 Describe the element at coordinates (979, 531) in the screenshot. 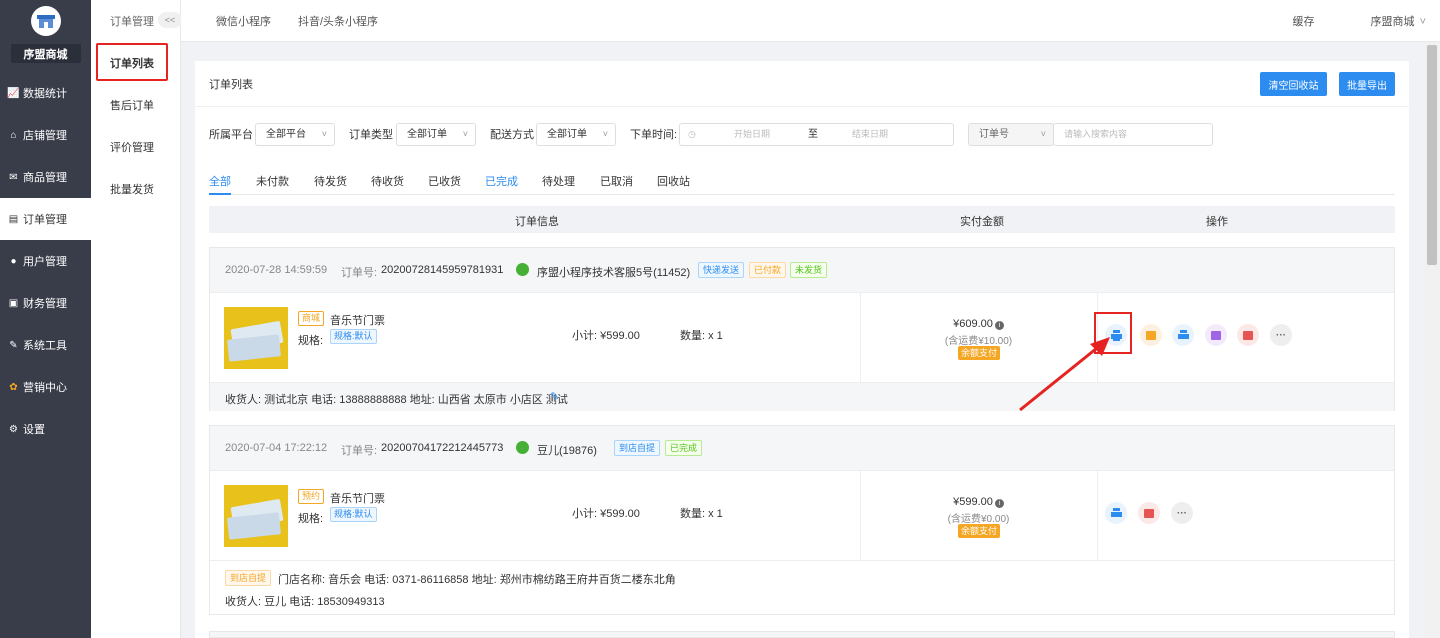

I see `pay-method-badge: 余额支付` at that location.